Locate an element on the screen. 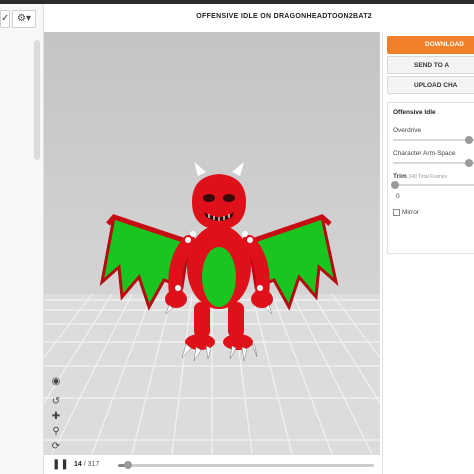  header: OFFENSIVE IDLE ON DRAGONHEADTOON2BAT2 is located at coordinates (212, 18).